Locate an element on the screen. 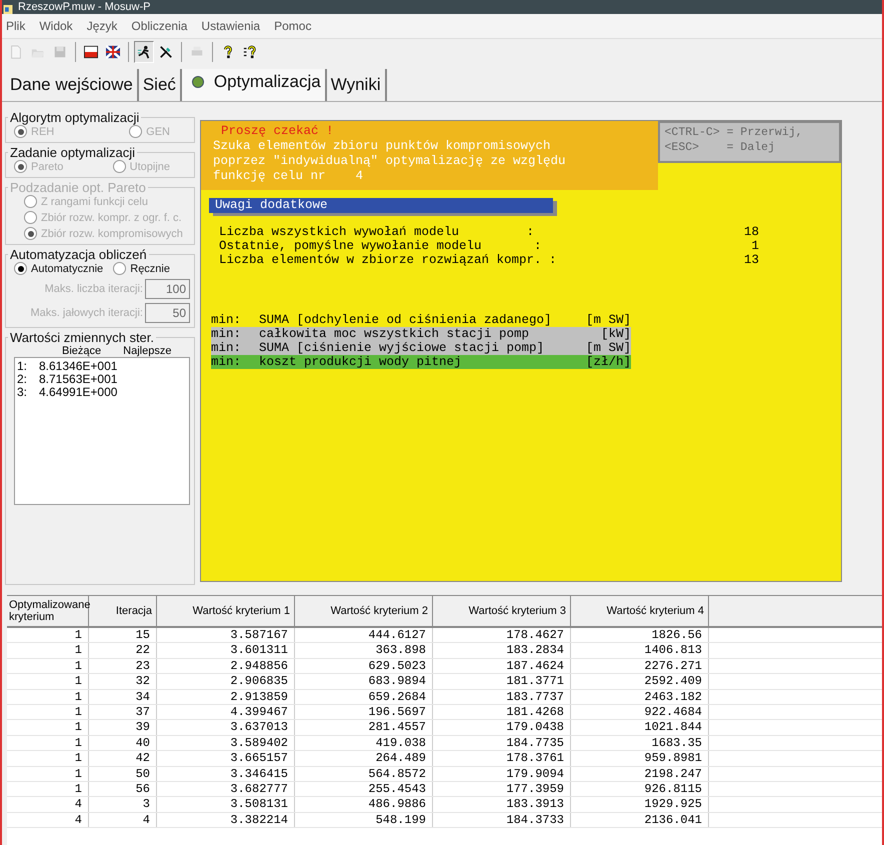  table-cell: 2276.271 is located at coordinates (640, 666).